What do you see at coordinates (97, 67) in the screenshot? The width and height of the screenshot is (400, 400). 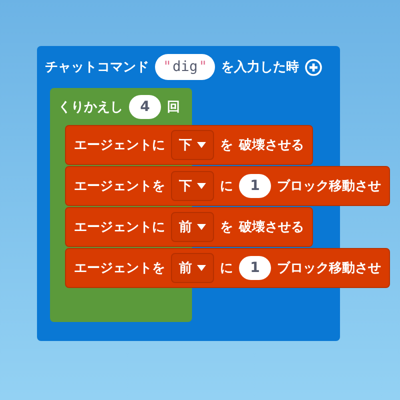 I see `block-label: チャットコマンド` at bounding box center [97, 67].